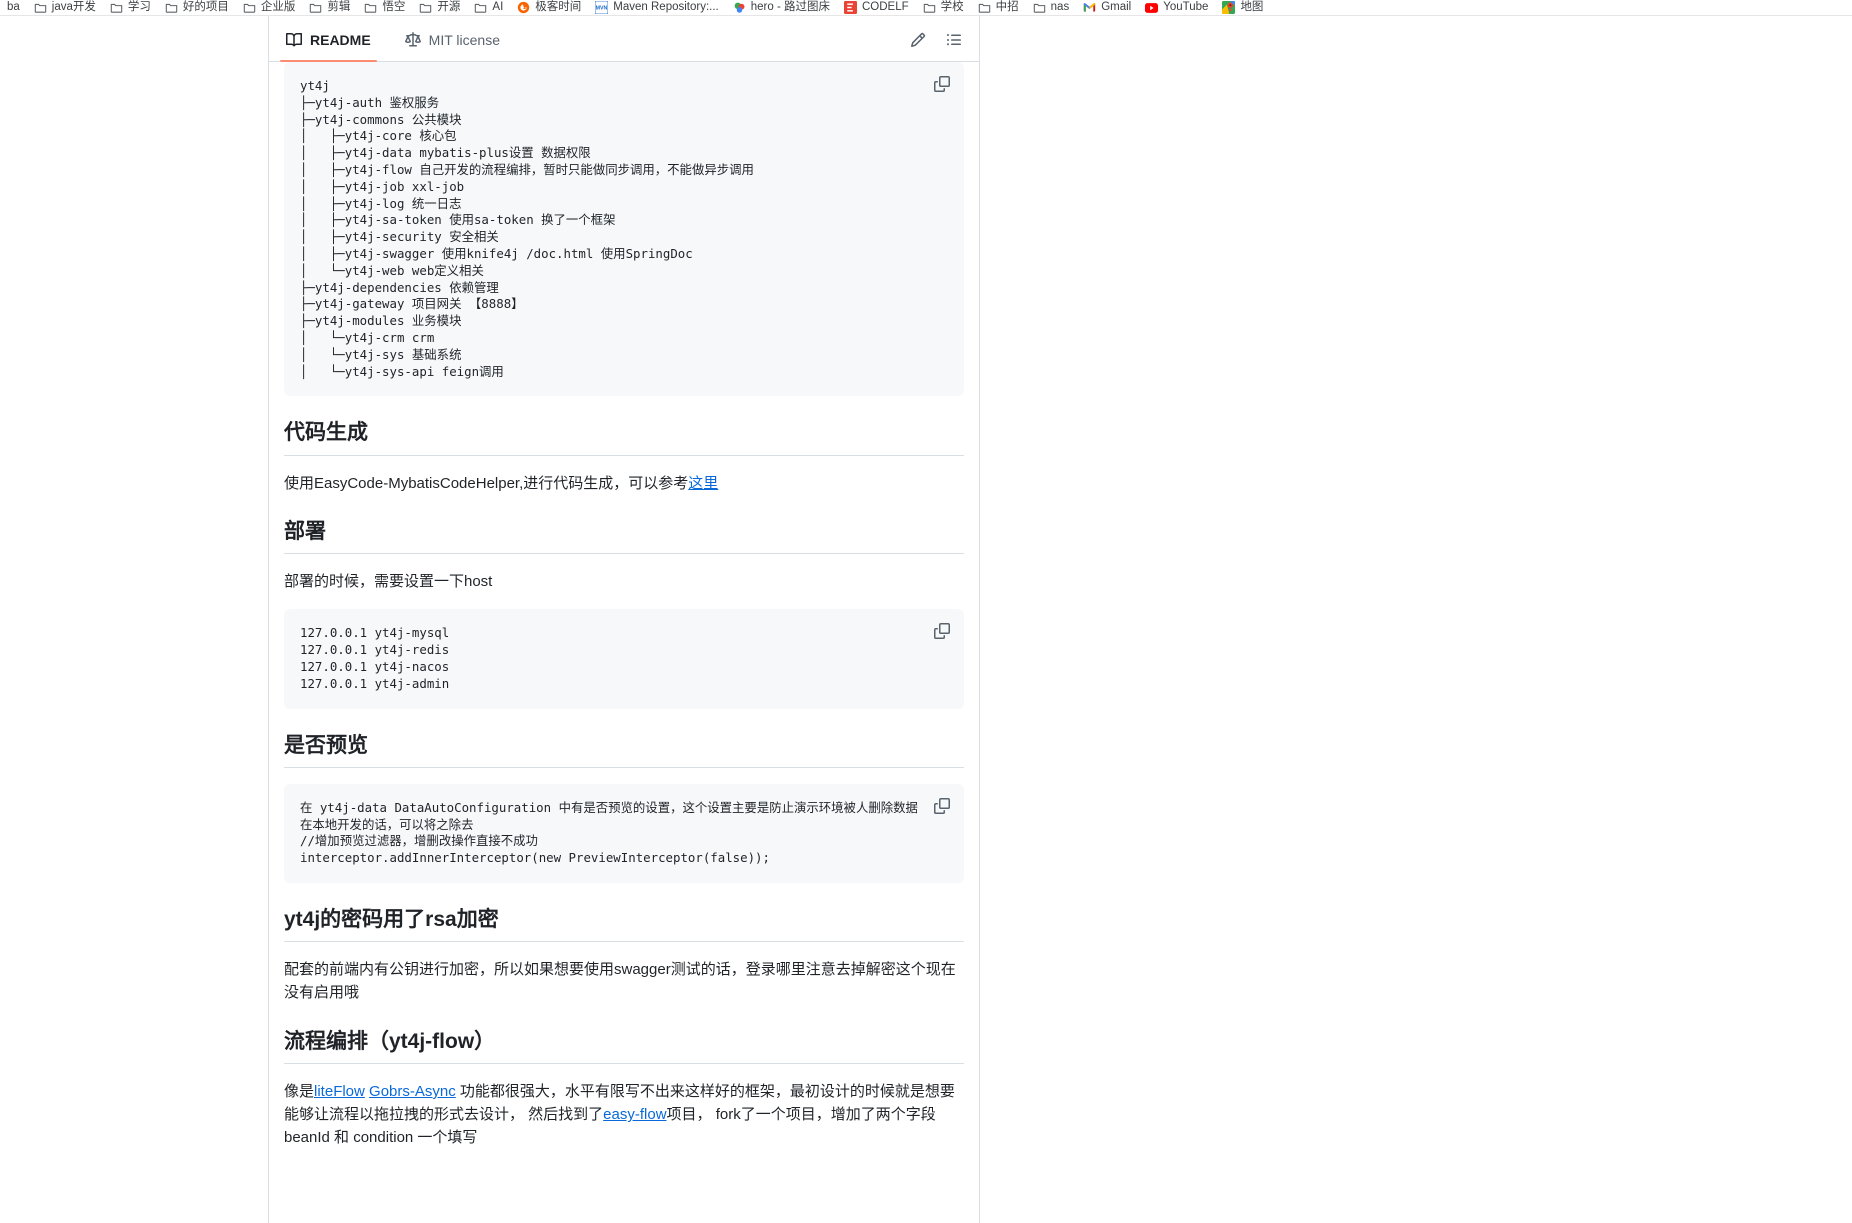 The width and height of the screenshot is (1852, 1223). I want to click on bookmark-label: Gmail, so click(1116, 6).